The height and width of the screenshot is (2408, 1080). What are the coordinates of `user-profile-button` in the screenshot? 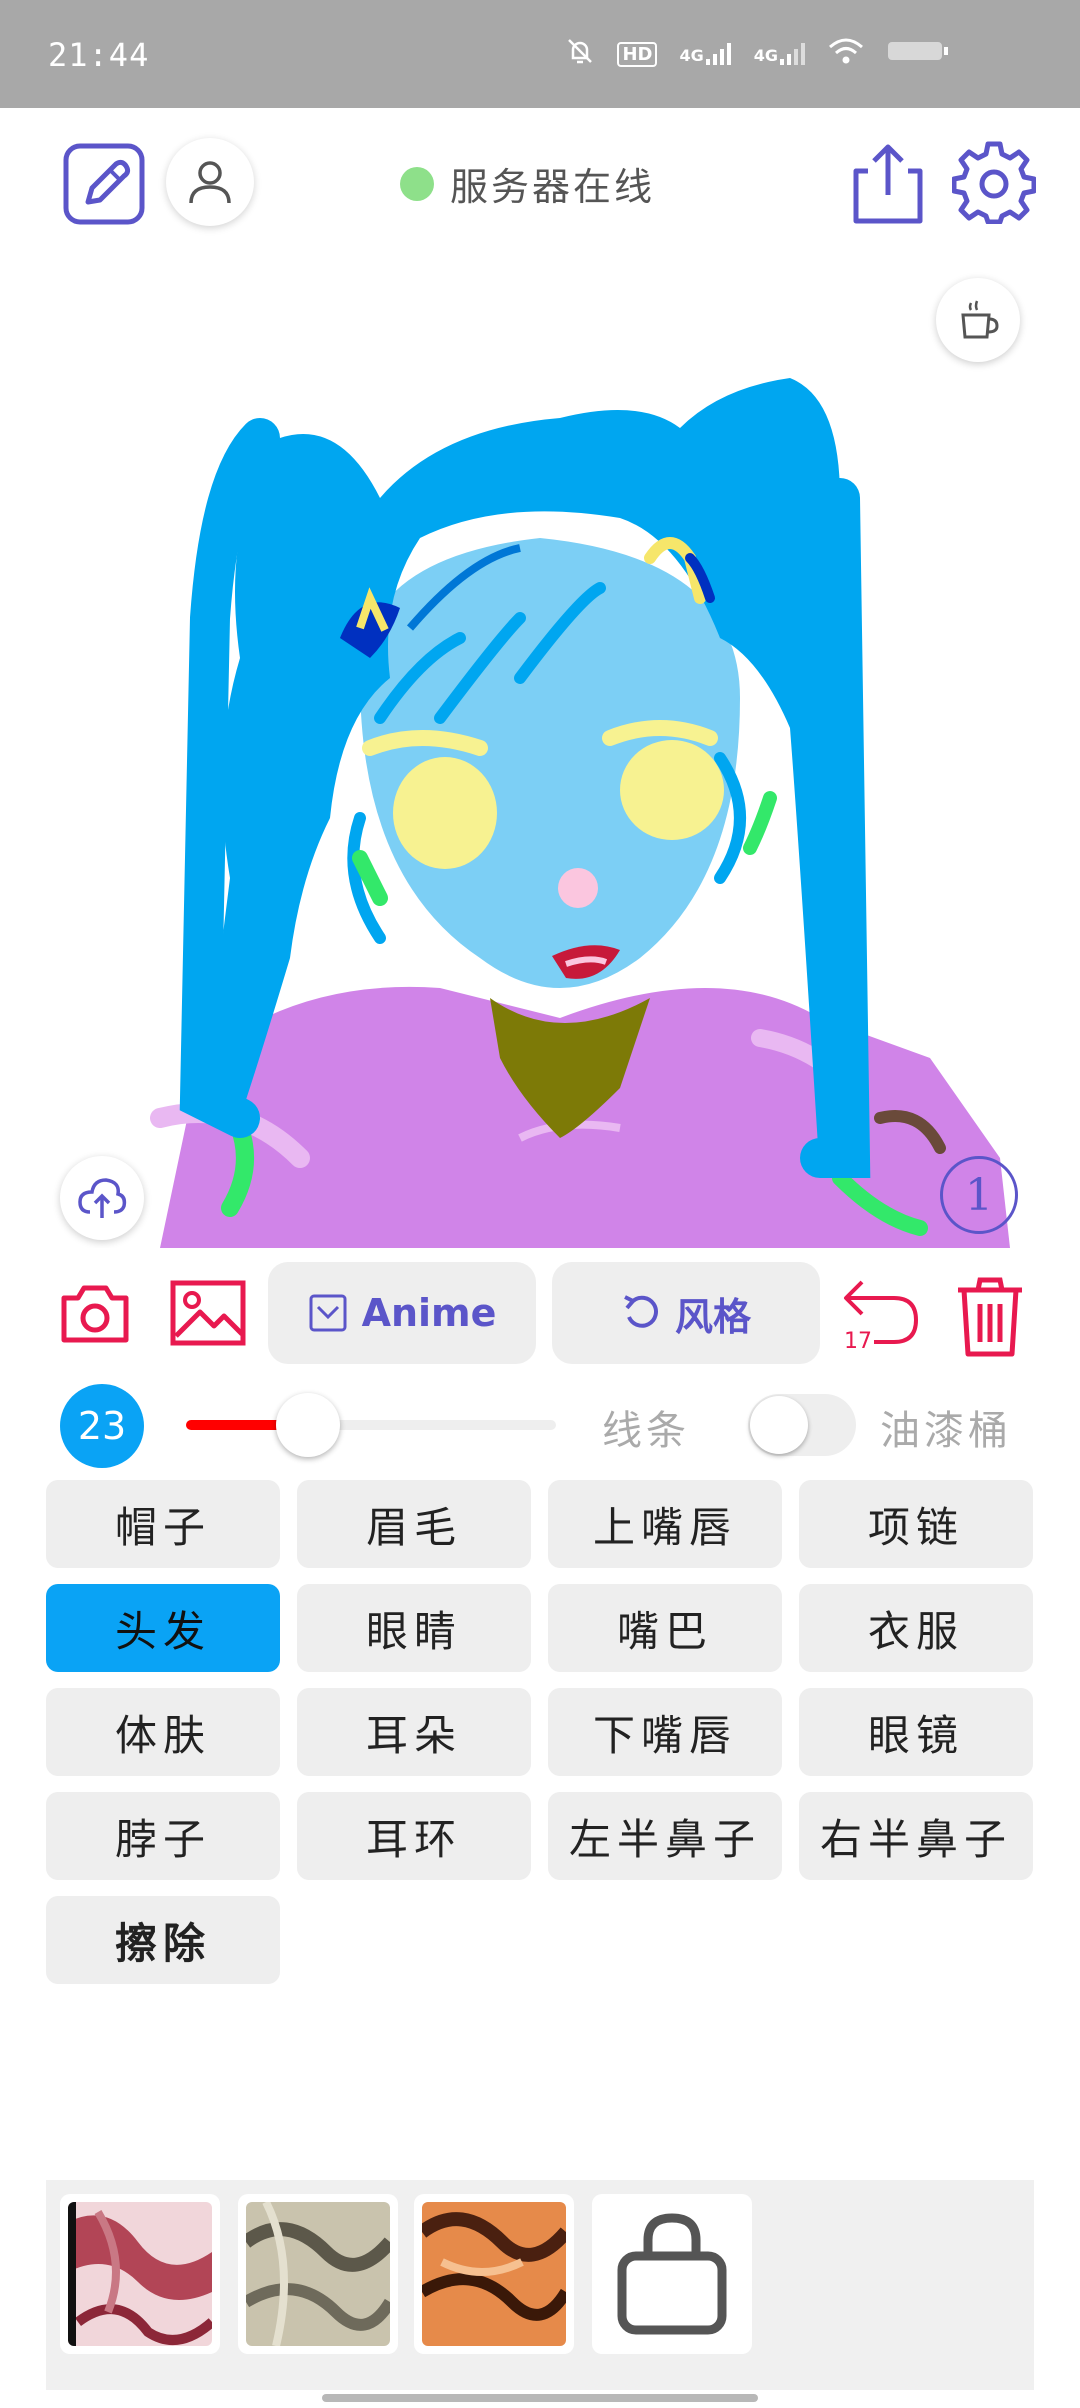 It's located at (210, 182).